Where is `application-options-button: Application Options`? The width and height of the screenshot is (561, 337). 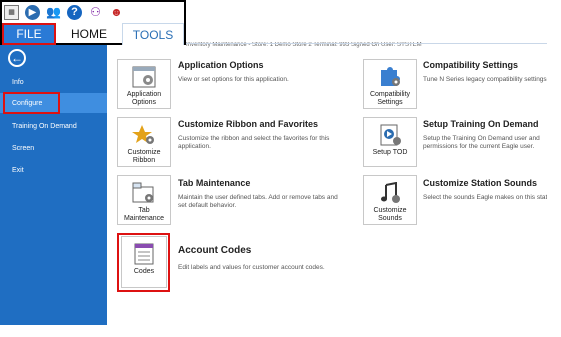
application-options-button: Application Options is located at coordinates (144, 84).